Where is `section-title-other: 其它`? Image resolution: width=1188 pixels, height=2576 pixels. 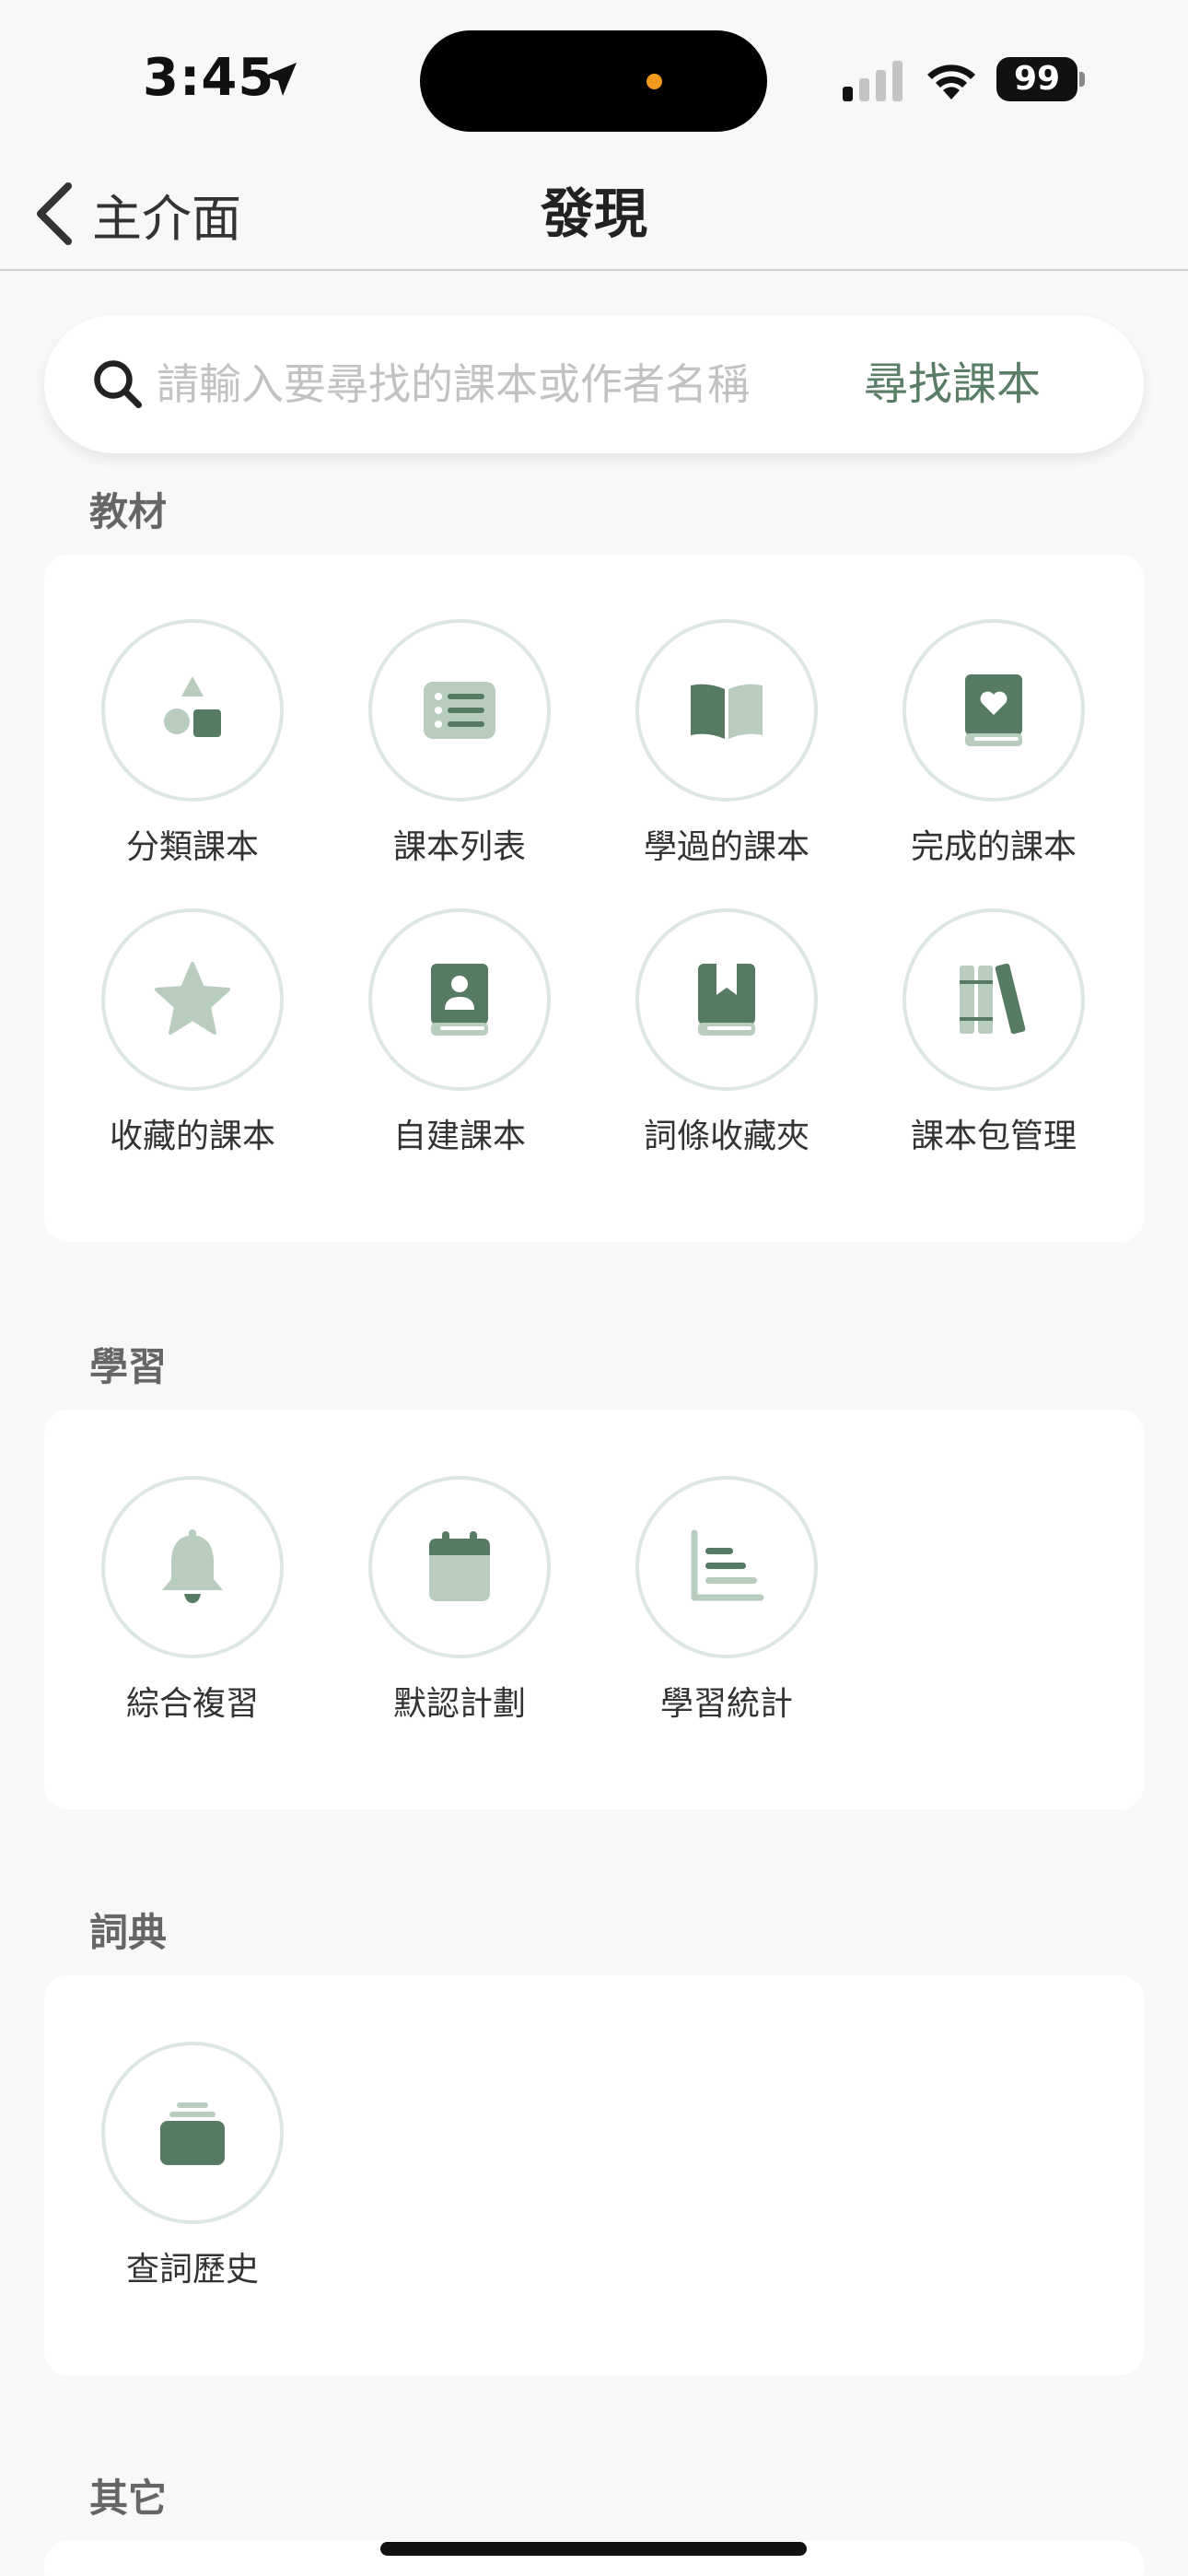 section-title-other: 其它 is located at coordinates (128, 2498).